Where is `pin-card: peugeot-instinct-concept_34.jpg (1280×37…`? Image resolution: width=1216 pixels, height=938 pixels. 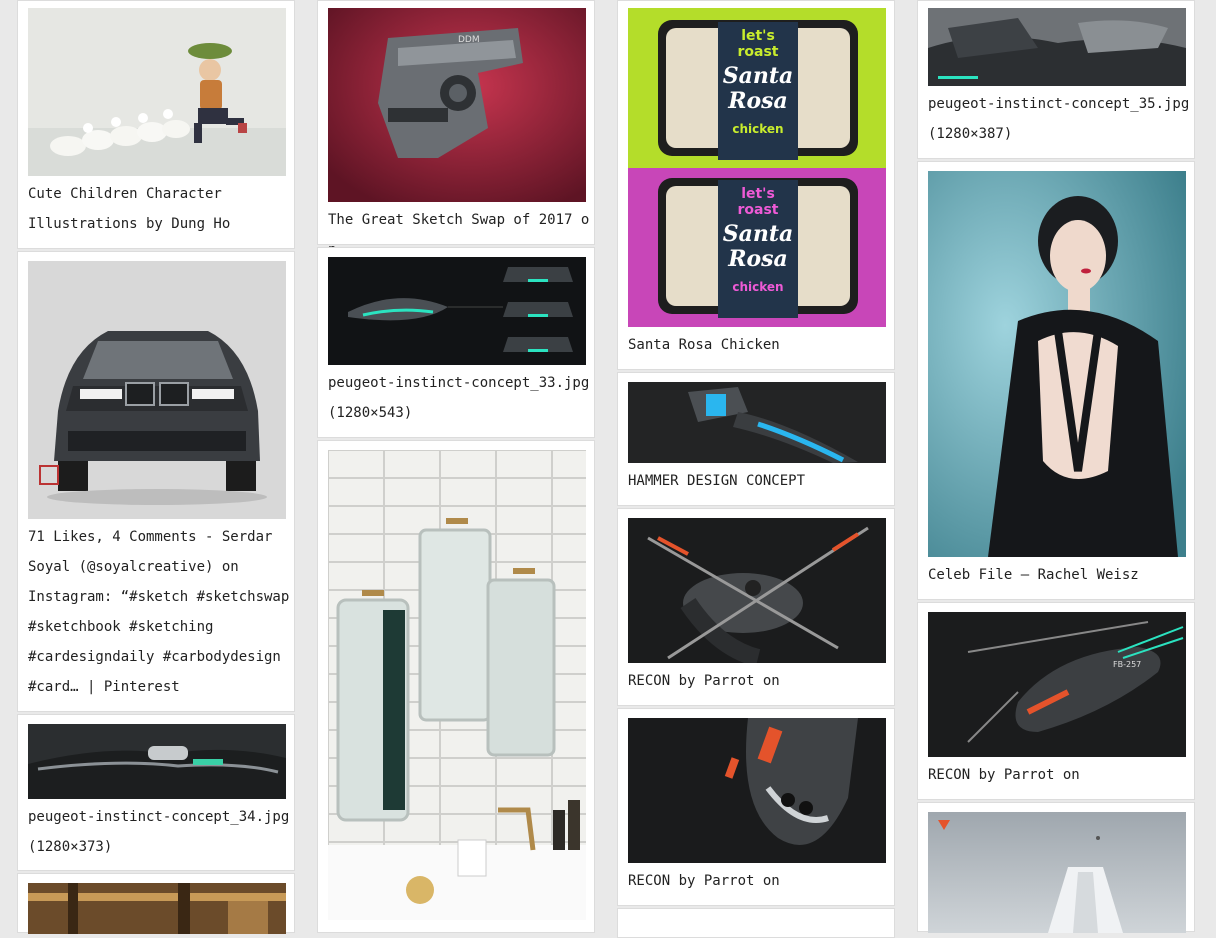
pin-card: peugeot-instinct-concept_34.jpg (1280×37… is located at coordinates (156, 792).